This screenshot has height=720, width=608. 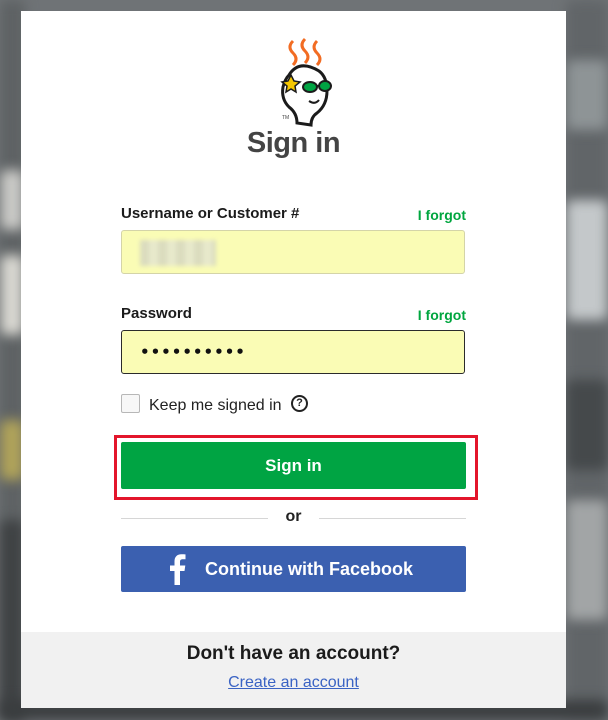 I want to click on facebook-button-label: Continue with Facebook, so click(x=309, y=569).